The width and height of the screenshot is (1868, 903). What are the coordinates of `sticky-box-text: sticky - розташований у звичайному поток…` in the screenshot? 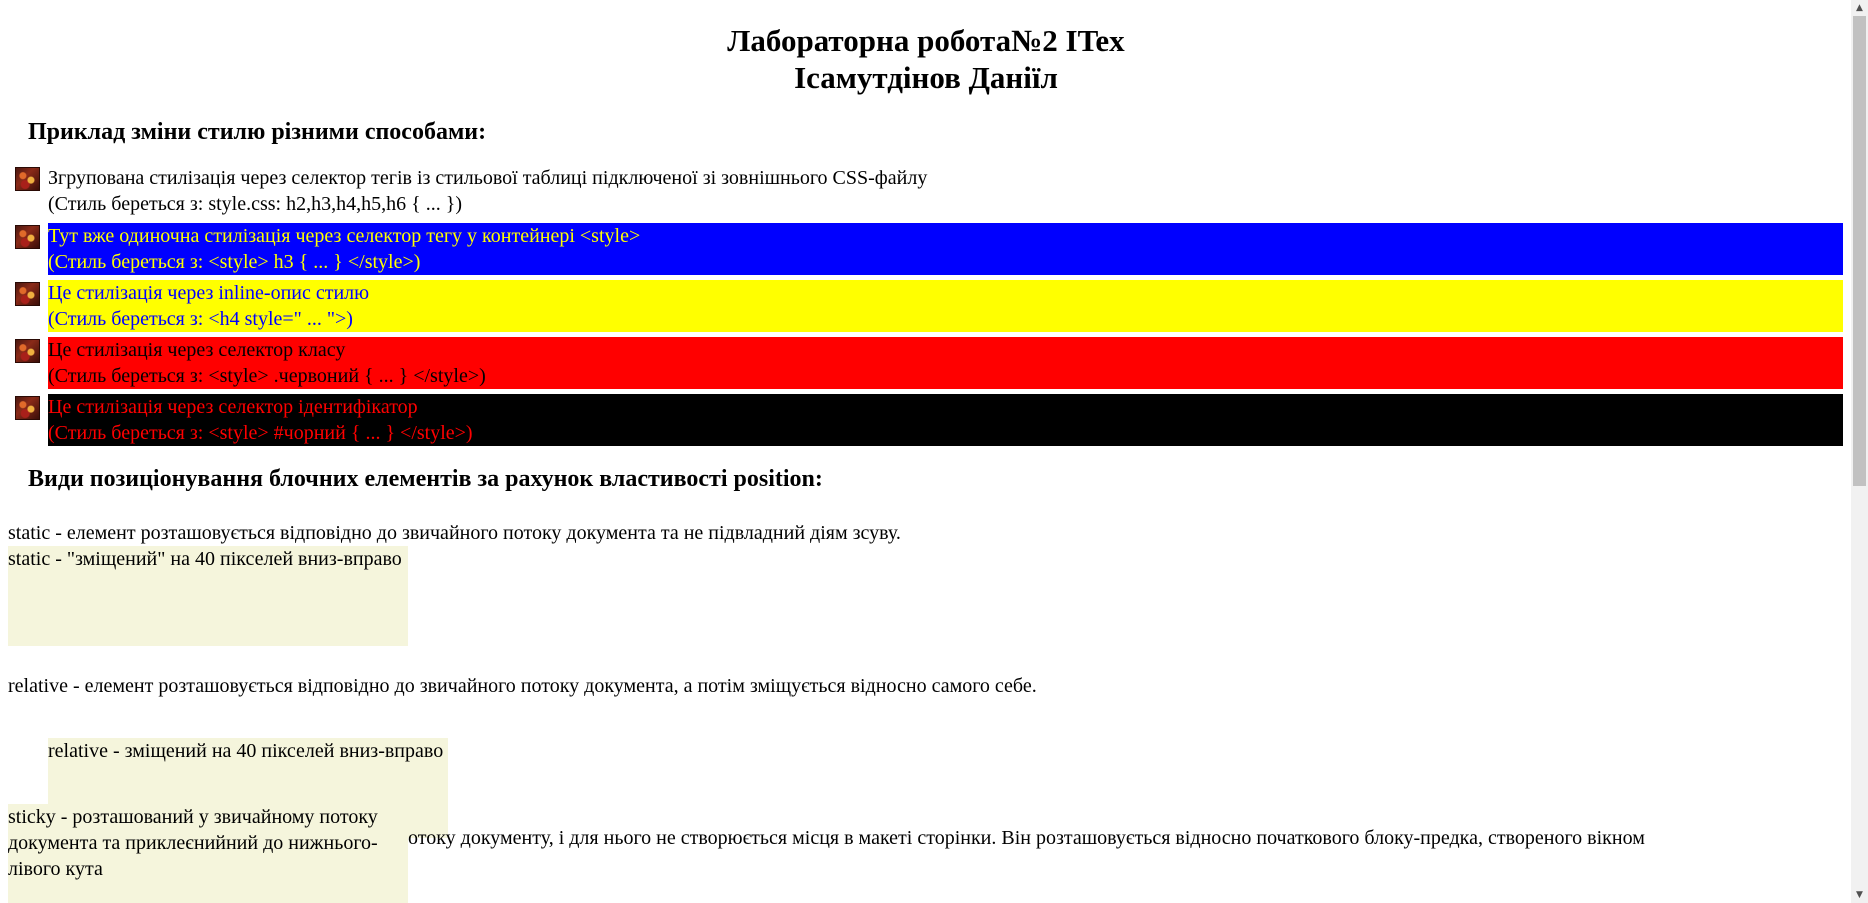 It's located at (193, 843).